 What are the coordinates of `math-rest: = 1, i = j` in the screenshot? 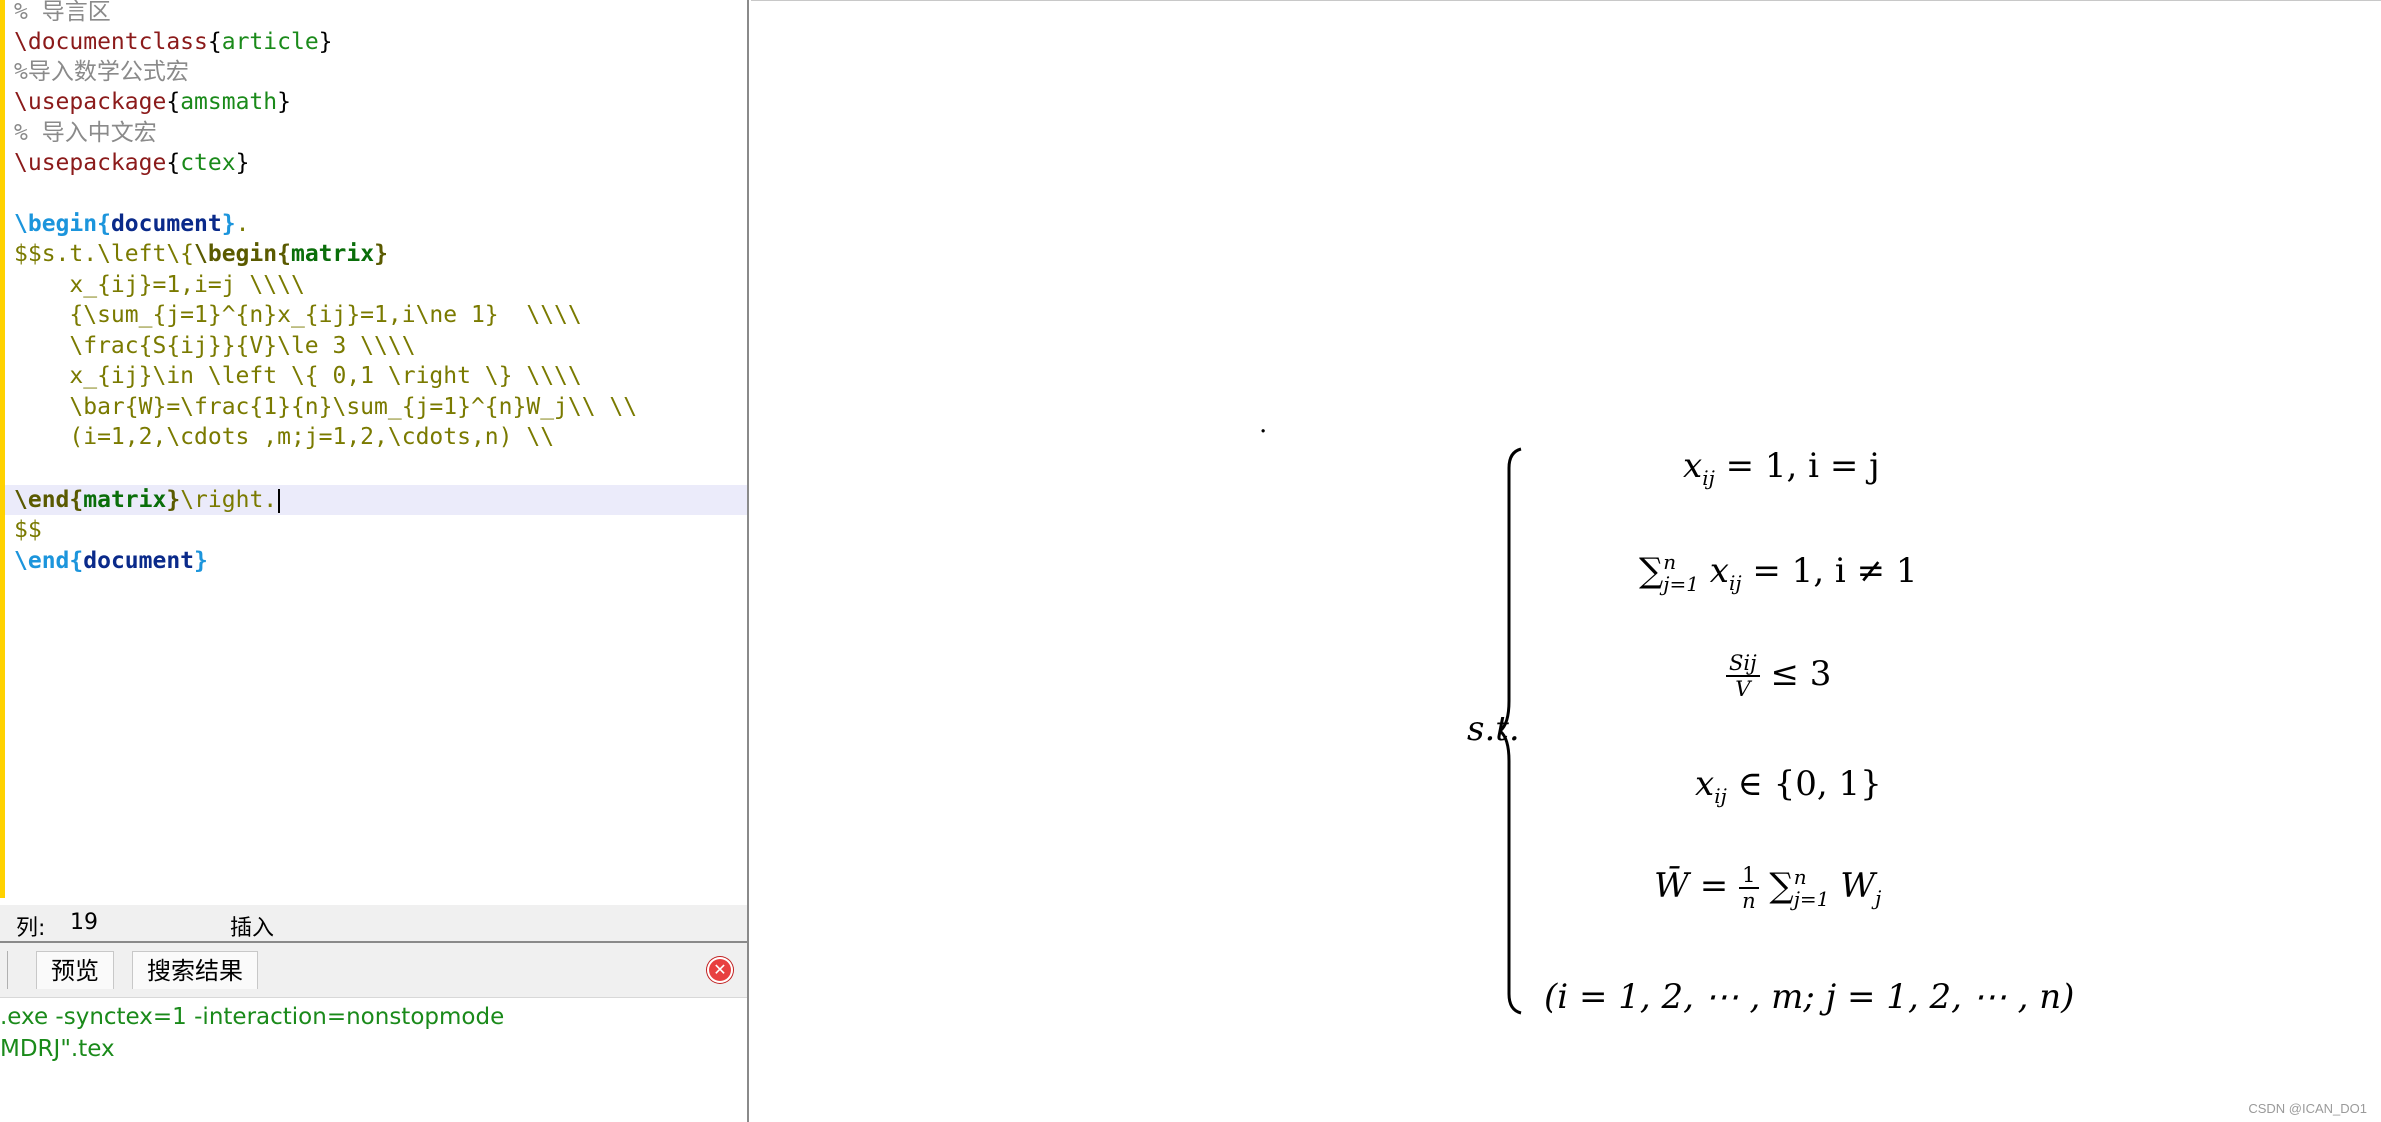 It's located at (1802, 466).